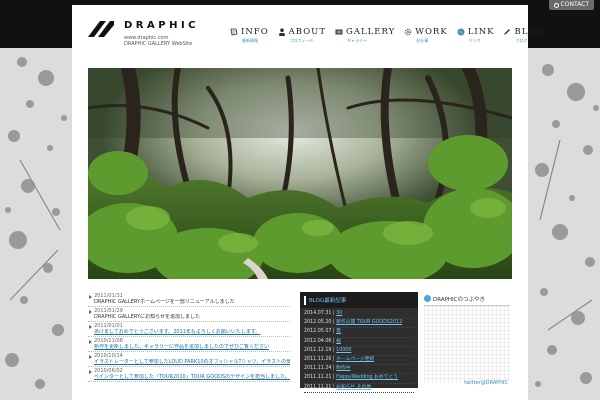  Describe the element at coordinates (307, 32) in the screenshot. I see `nav-label: ABOUT` at that location.